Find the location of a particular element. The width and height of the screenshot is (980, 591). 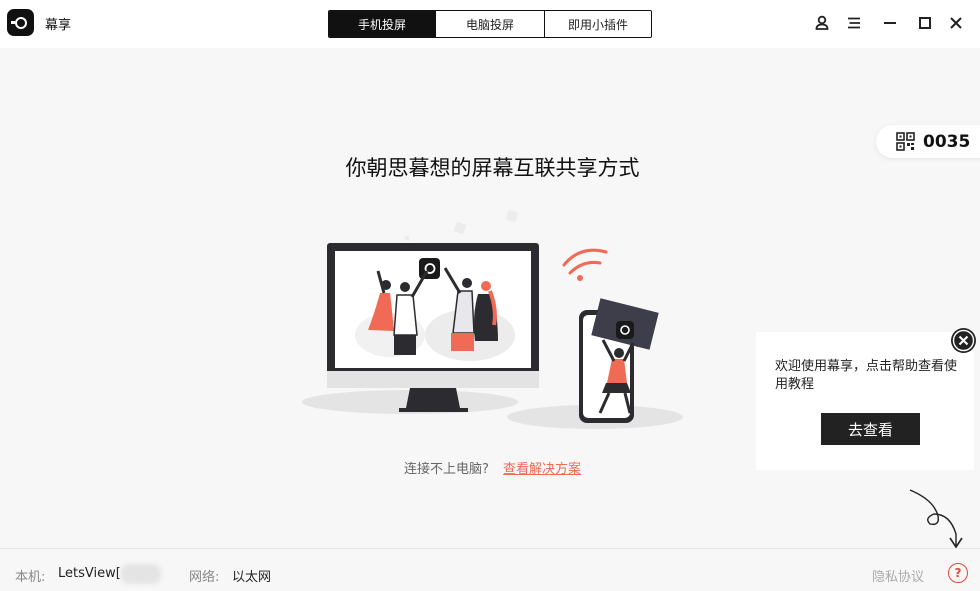

help-icon: ? is located at coordinates (958, 573).